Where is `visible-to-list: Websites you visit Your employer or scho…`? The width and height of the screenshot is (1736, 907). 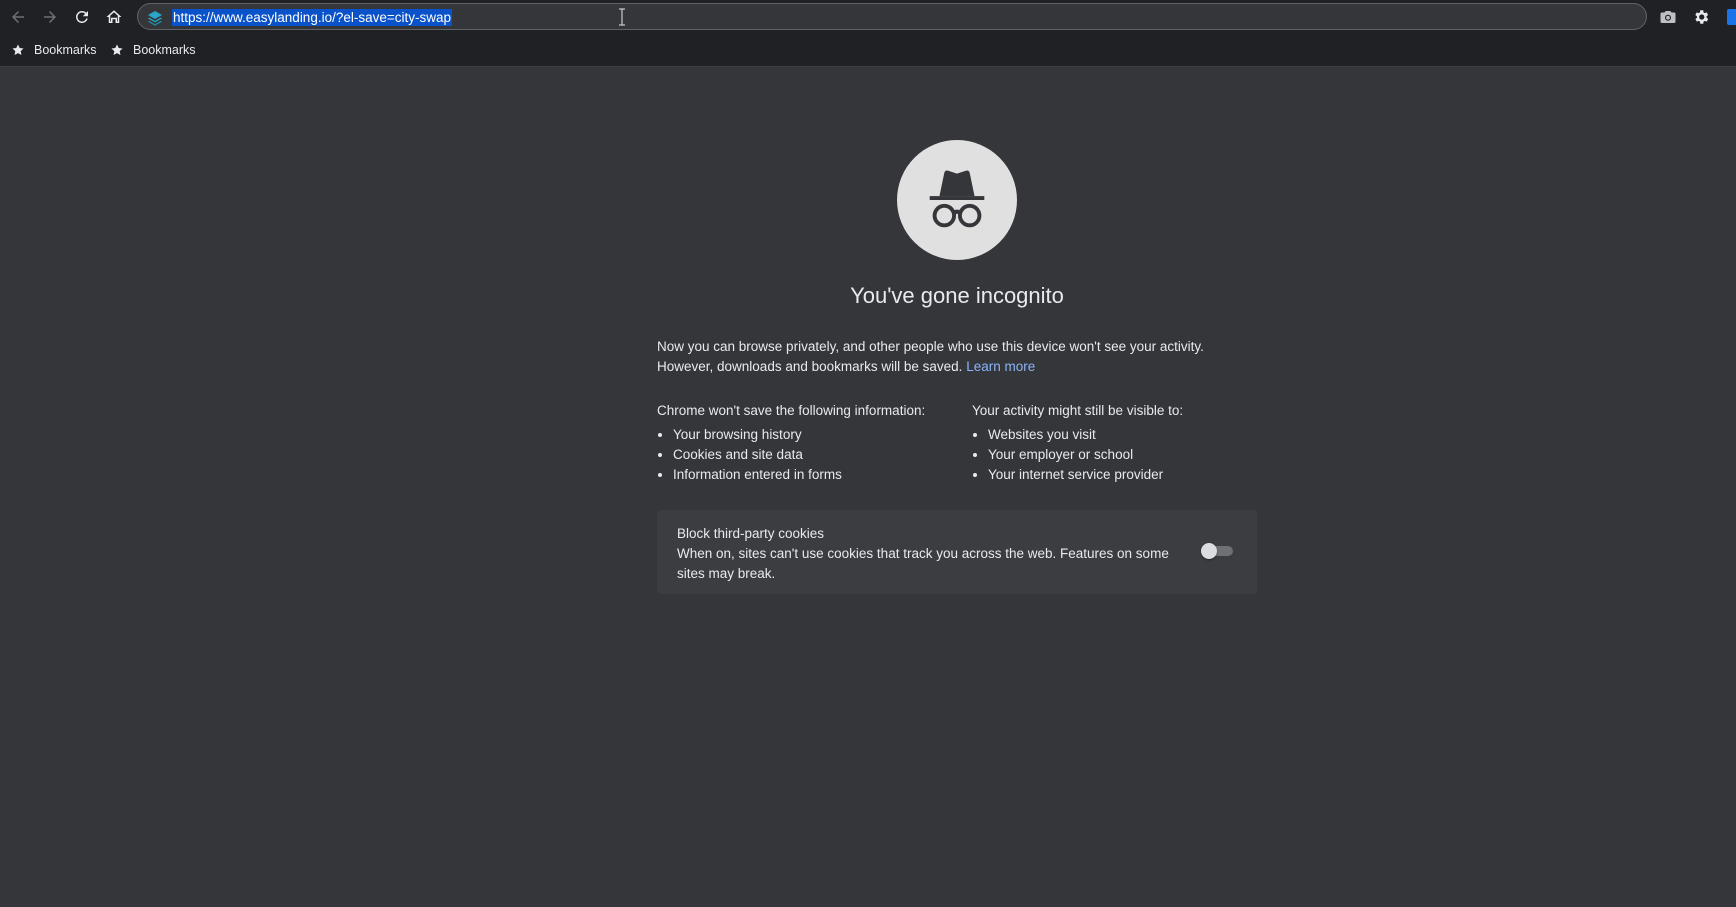
visible-to-list: Websites you visit Your employer or scho… is located at coordinates (1077, 455).